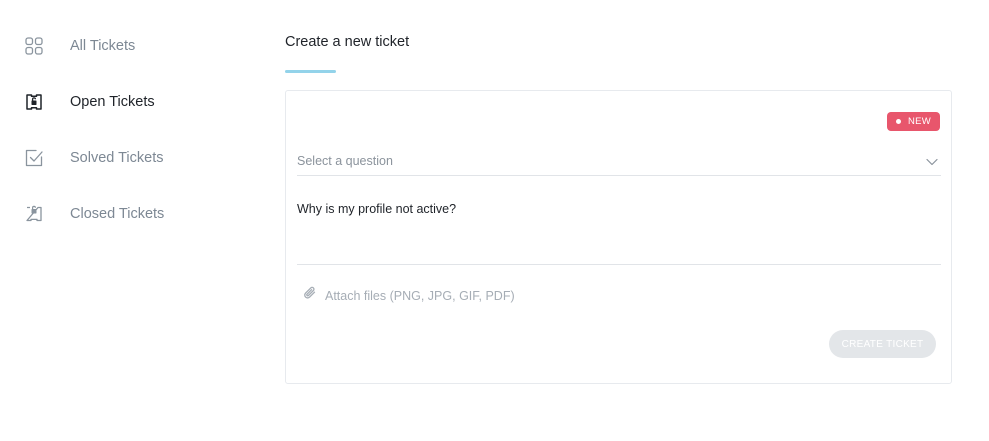 This screenshot has width=989, height=441. I want to click on attach-files-label: Attach files (PNG, JPG, GIF, PDF), so click(420, 295).